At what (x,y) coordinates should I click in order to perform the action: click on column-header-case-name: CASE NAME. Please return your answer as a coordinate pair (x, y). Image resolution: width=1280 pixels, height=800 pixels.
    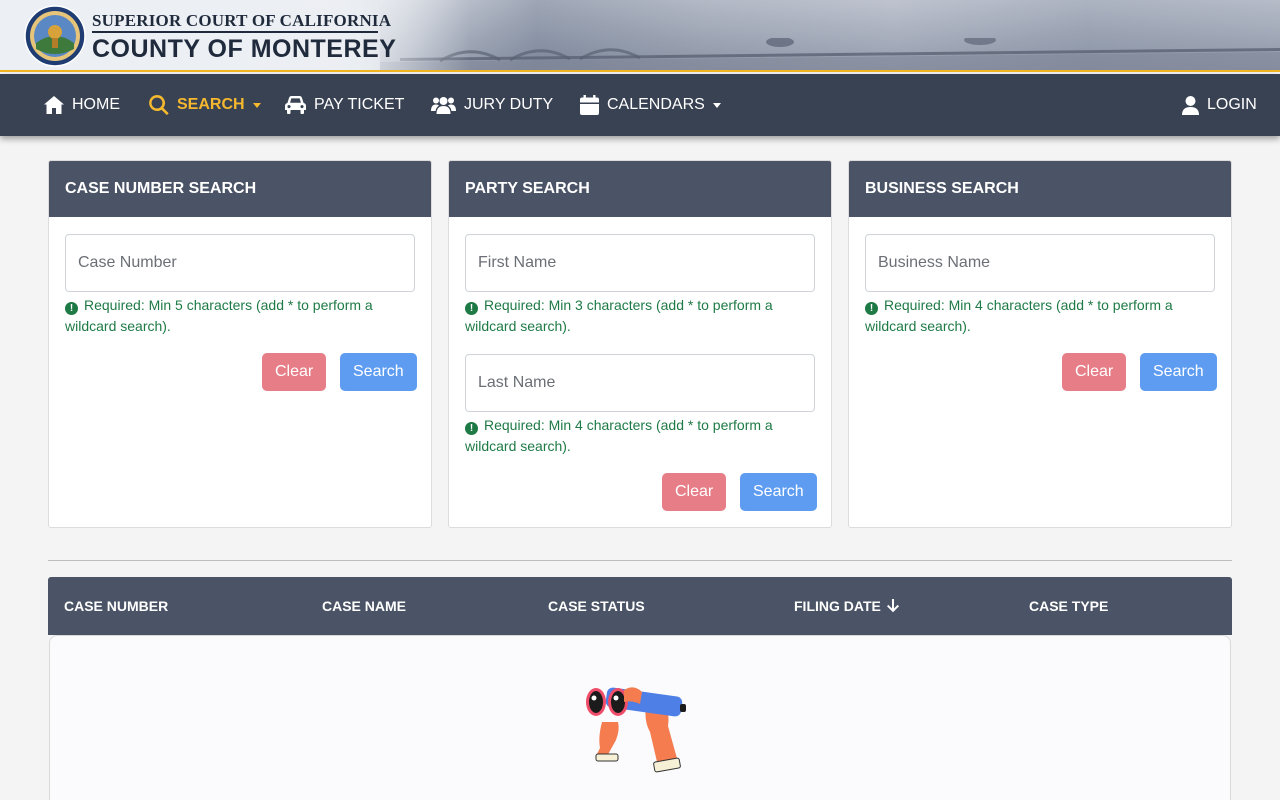
    Looking at the image, I should click on (364, 606).